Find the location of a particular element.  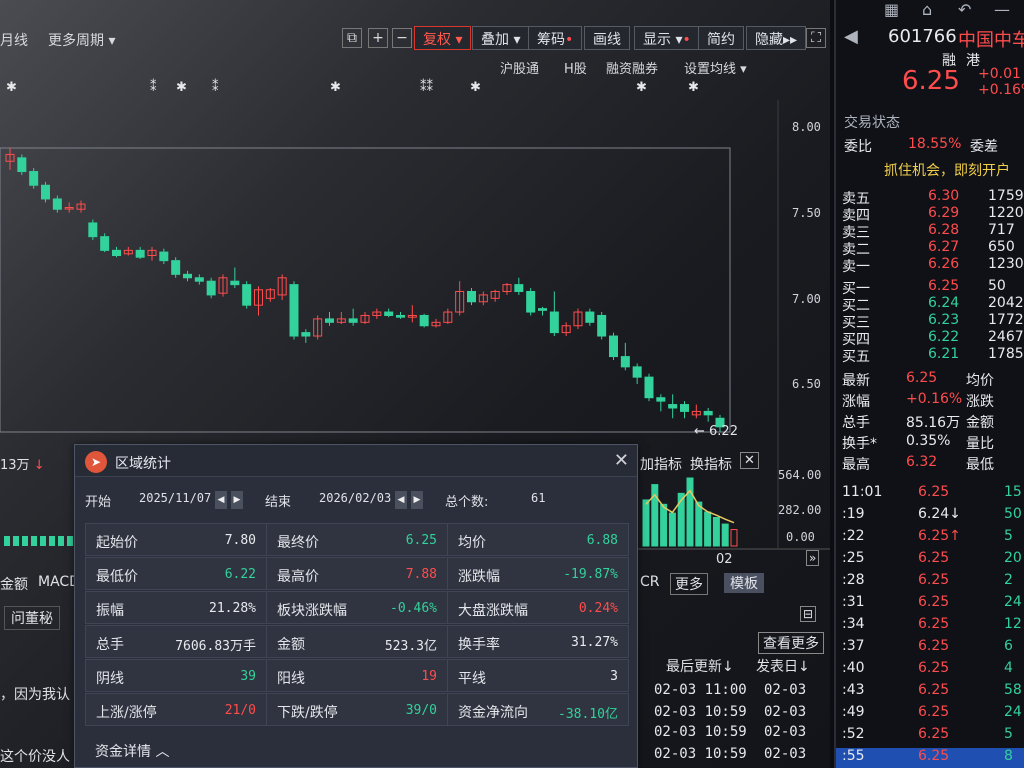

undo-icon: ↶ is located at coordinates (964, 9).